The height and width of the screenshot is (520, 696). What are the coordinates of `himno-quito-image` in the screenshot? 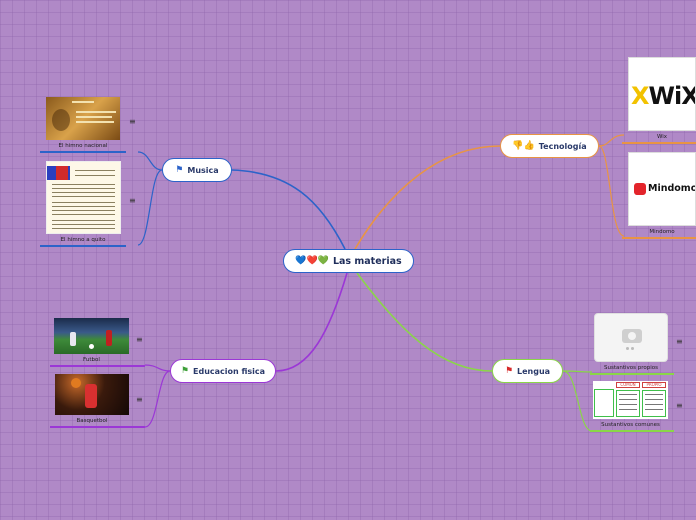 It's located at (83, 197).